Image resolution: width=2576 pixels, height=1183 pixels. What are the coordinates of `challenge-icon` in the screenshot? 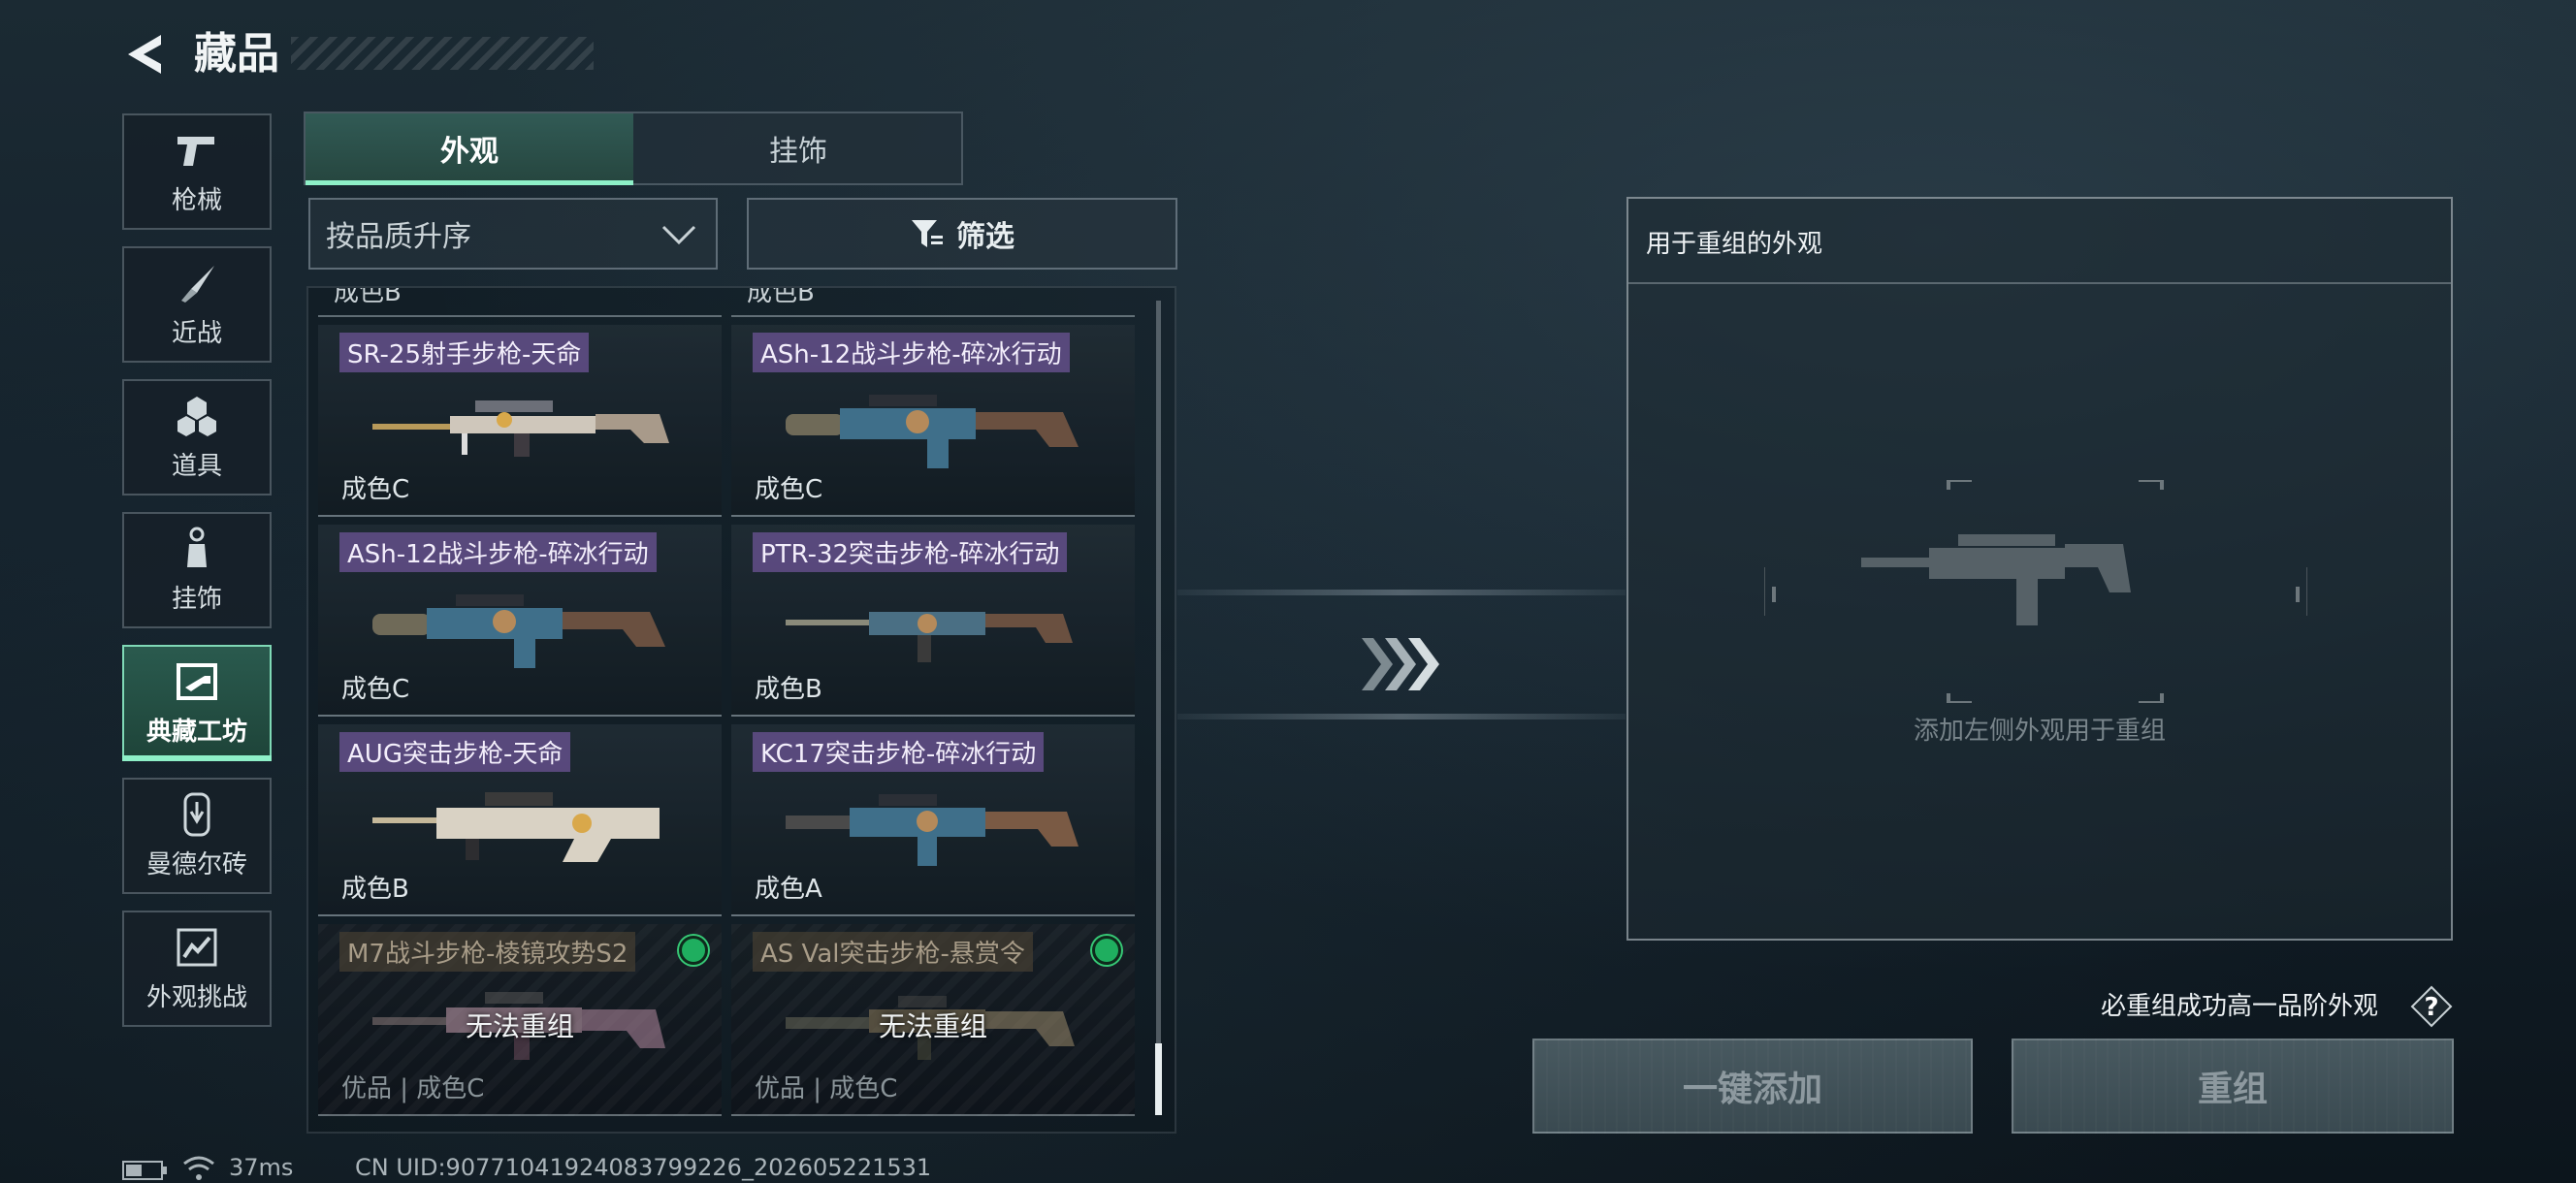 It's located at (197, 947).